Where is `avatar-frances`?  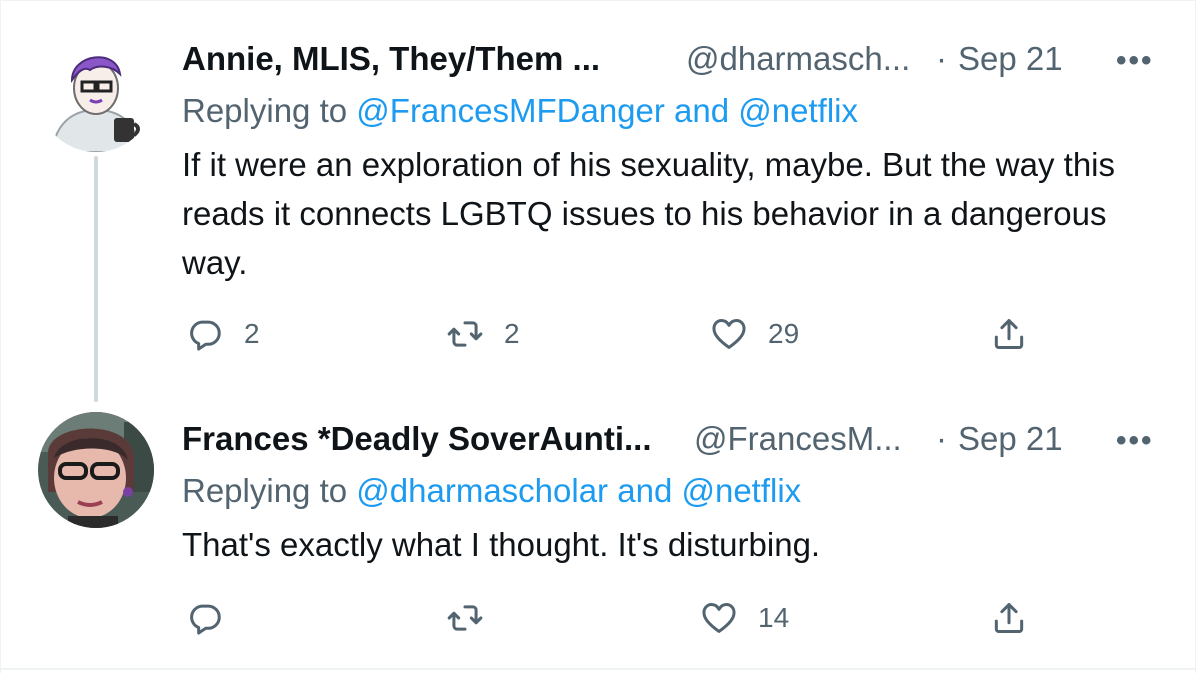
avatar-frances is located at coordinates (96, 470).